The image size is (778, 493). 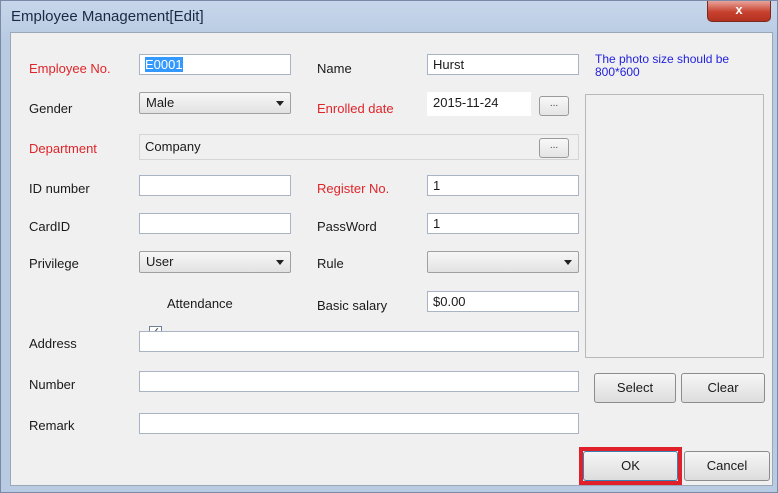 What do you see at coordinates (503, 185) in the screenshot?
I see `register-no-input: 1` at bounding box center [503, 185].